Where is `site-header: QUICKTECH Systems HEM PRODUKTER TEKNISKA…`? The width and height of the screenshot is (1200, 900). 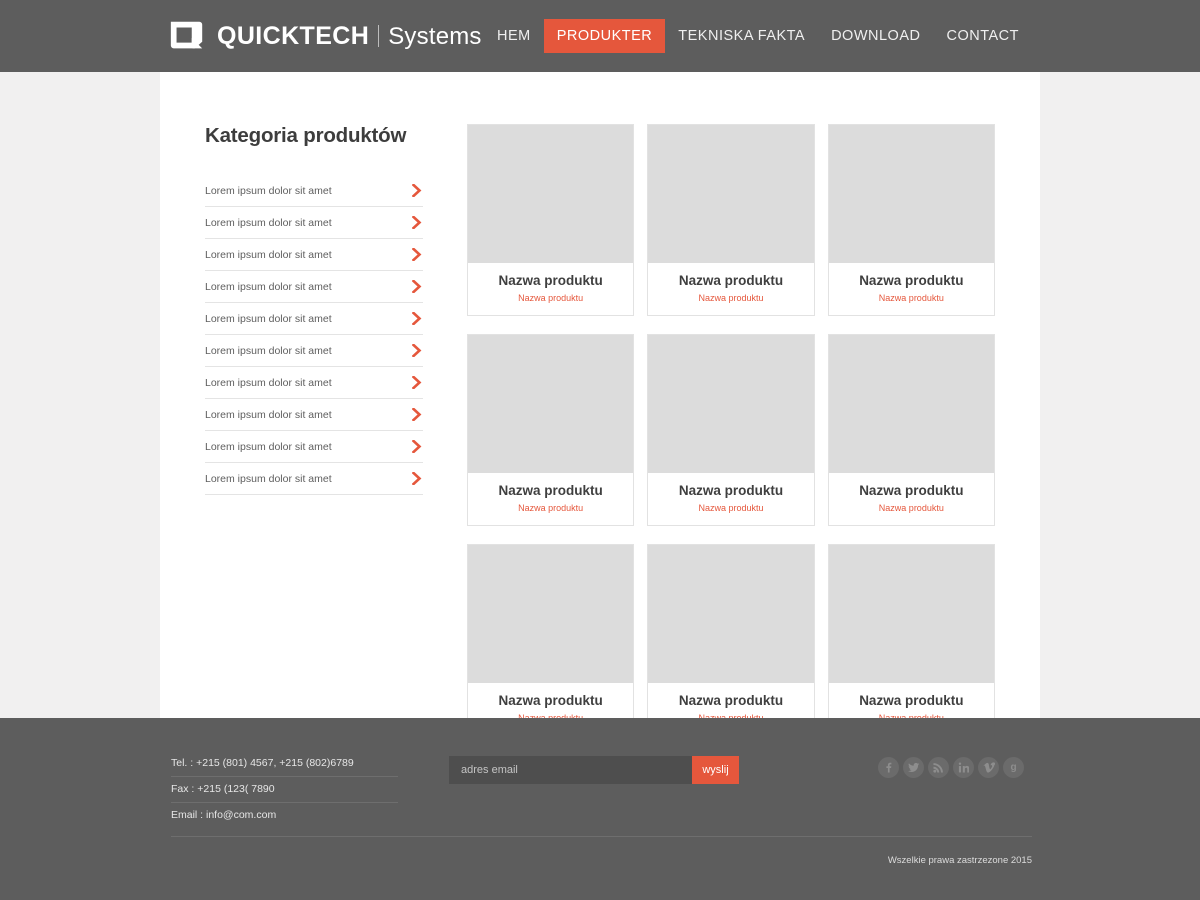
site-header: QUICKTECH Systems HEM PRODUKTER TEKNISKA… is located at coordinates (600, 36).